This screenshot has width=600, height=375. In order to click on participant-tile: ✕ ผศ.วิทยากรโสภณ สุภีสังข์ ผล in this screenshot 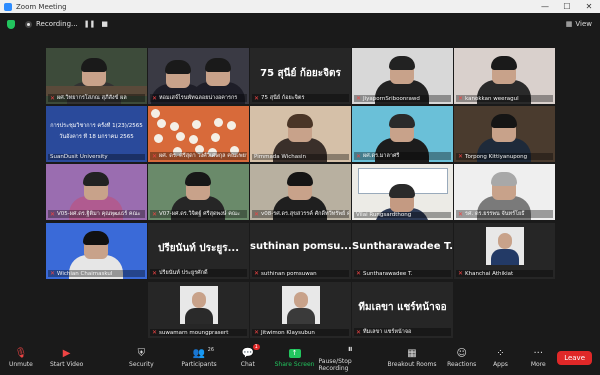, I will do `click(96, 76)`.